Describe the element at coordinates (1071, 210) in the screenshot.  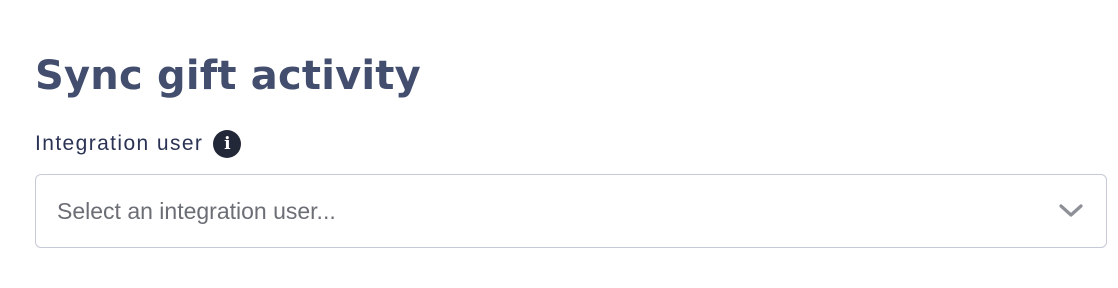
I see `chevron-down-icon` at that location.